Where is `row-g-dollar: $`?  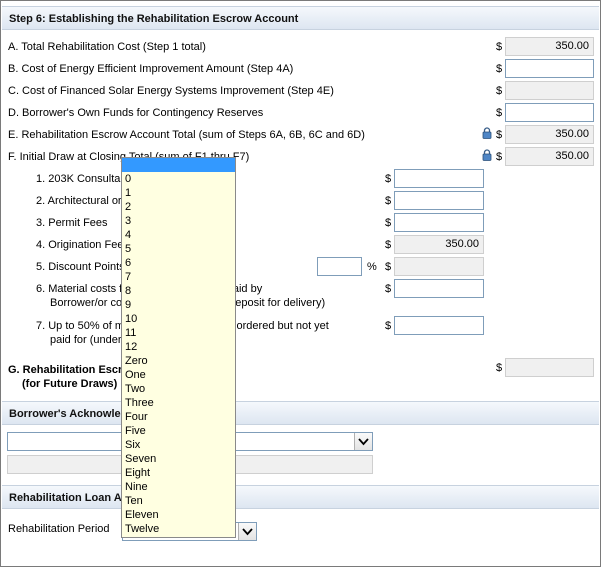 row-g-dollar: $ is located at coordinates (499, 368).